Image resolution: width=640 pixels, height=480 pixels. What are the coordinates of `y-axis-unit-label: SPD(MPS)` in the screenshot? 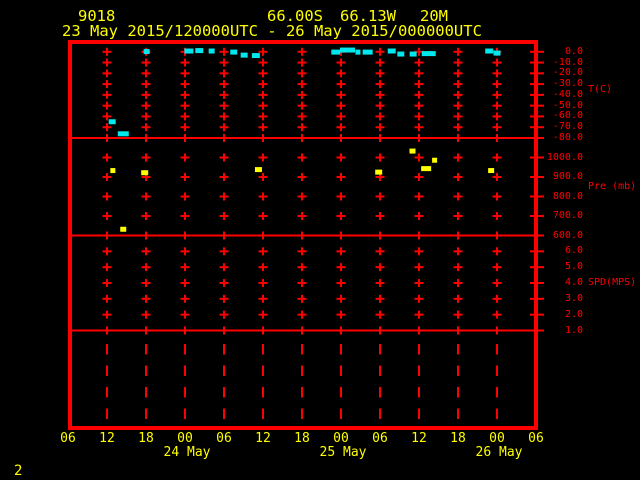 It's located at (612, 282).